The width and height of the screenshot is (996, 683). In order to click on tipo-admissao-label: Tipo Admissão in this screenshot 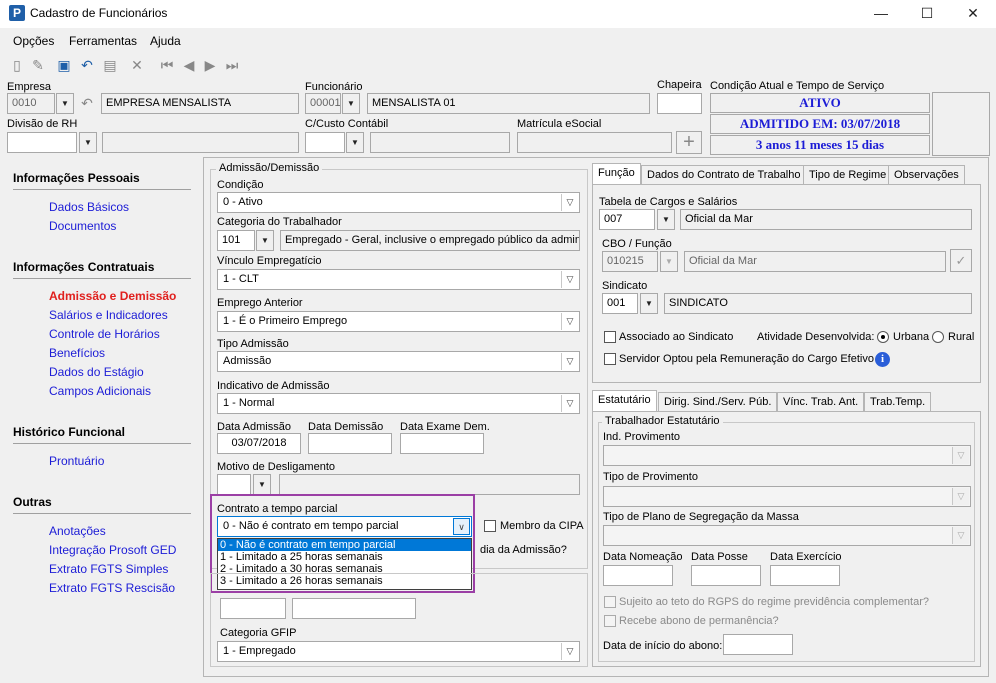, I will do `click(253, 344)`.